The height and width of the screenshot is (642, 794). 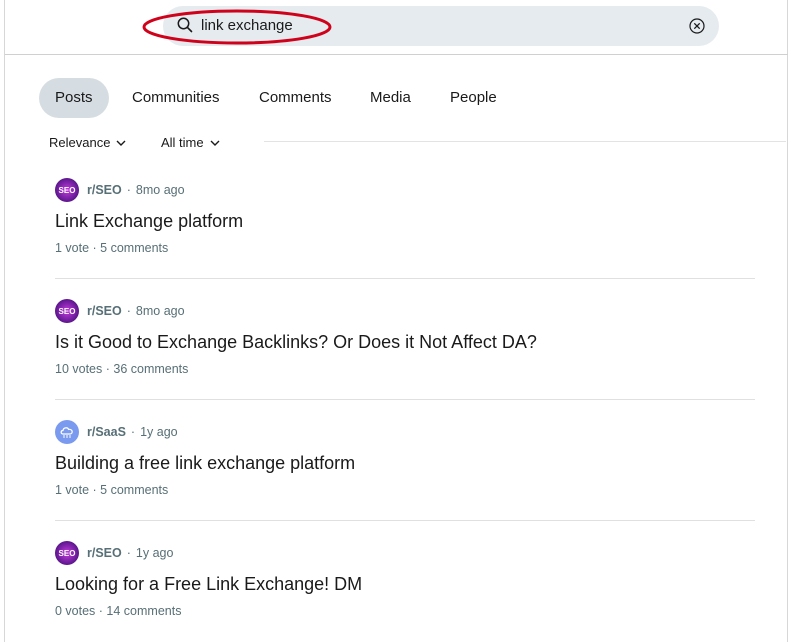 What do you see at coordinates (405, 222) in the screenshot?
I see `post-title: Link Exchange platform` at bounding box center [405, 222].